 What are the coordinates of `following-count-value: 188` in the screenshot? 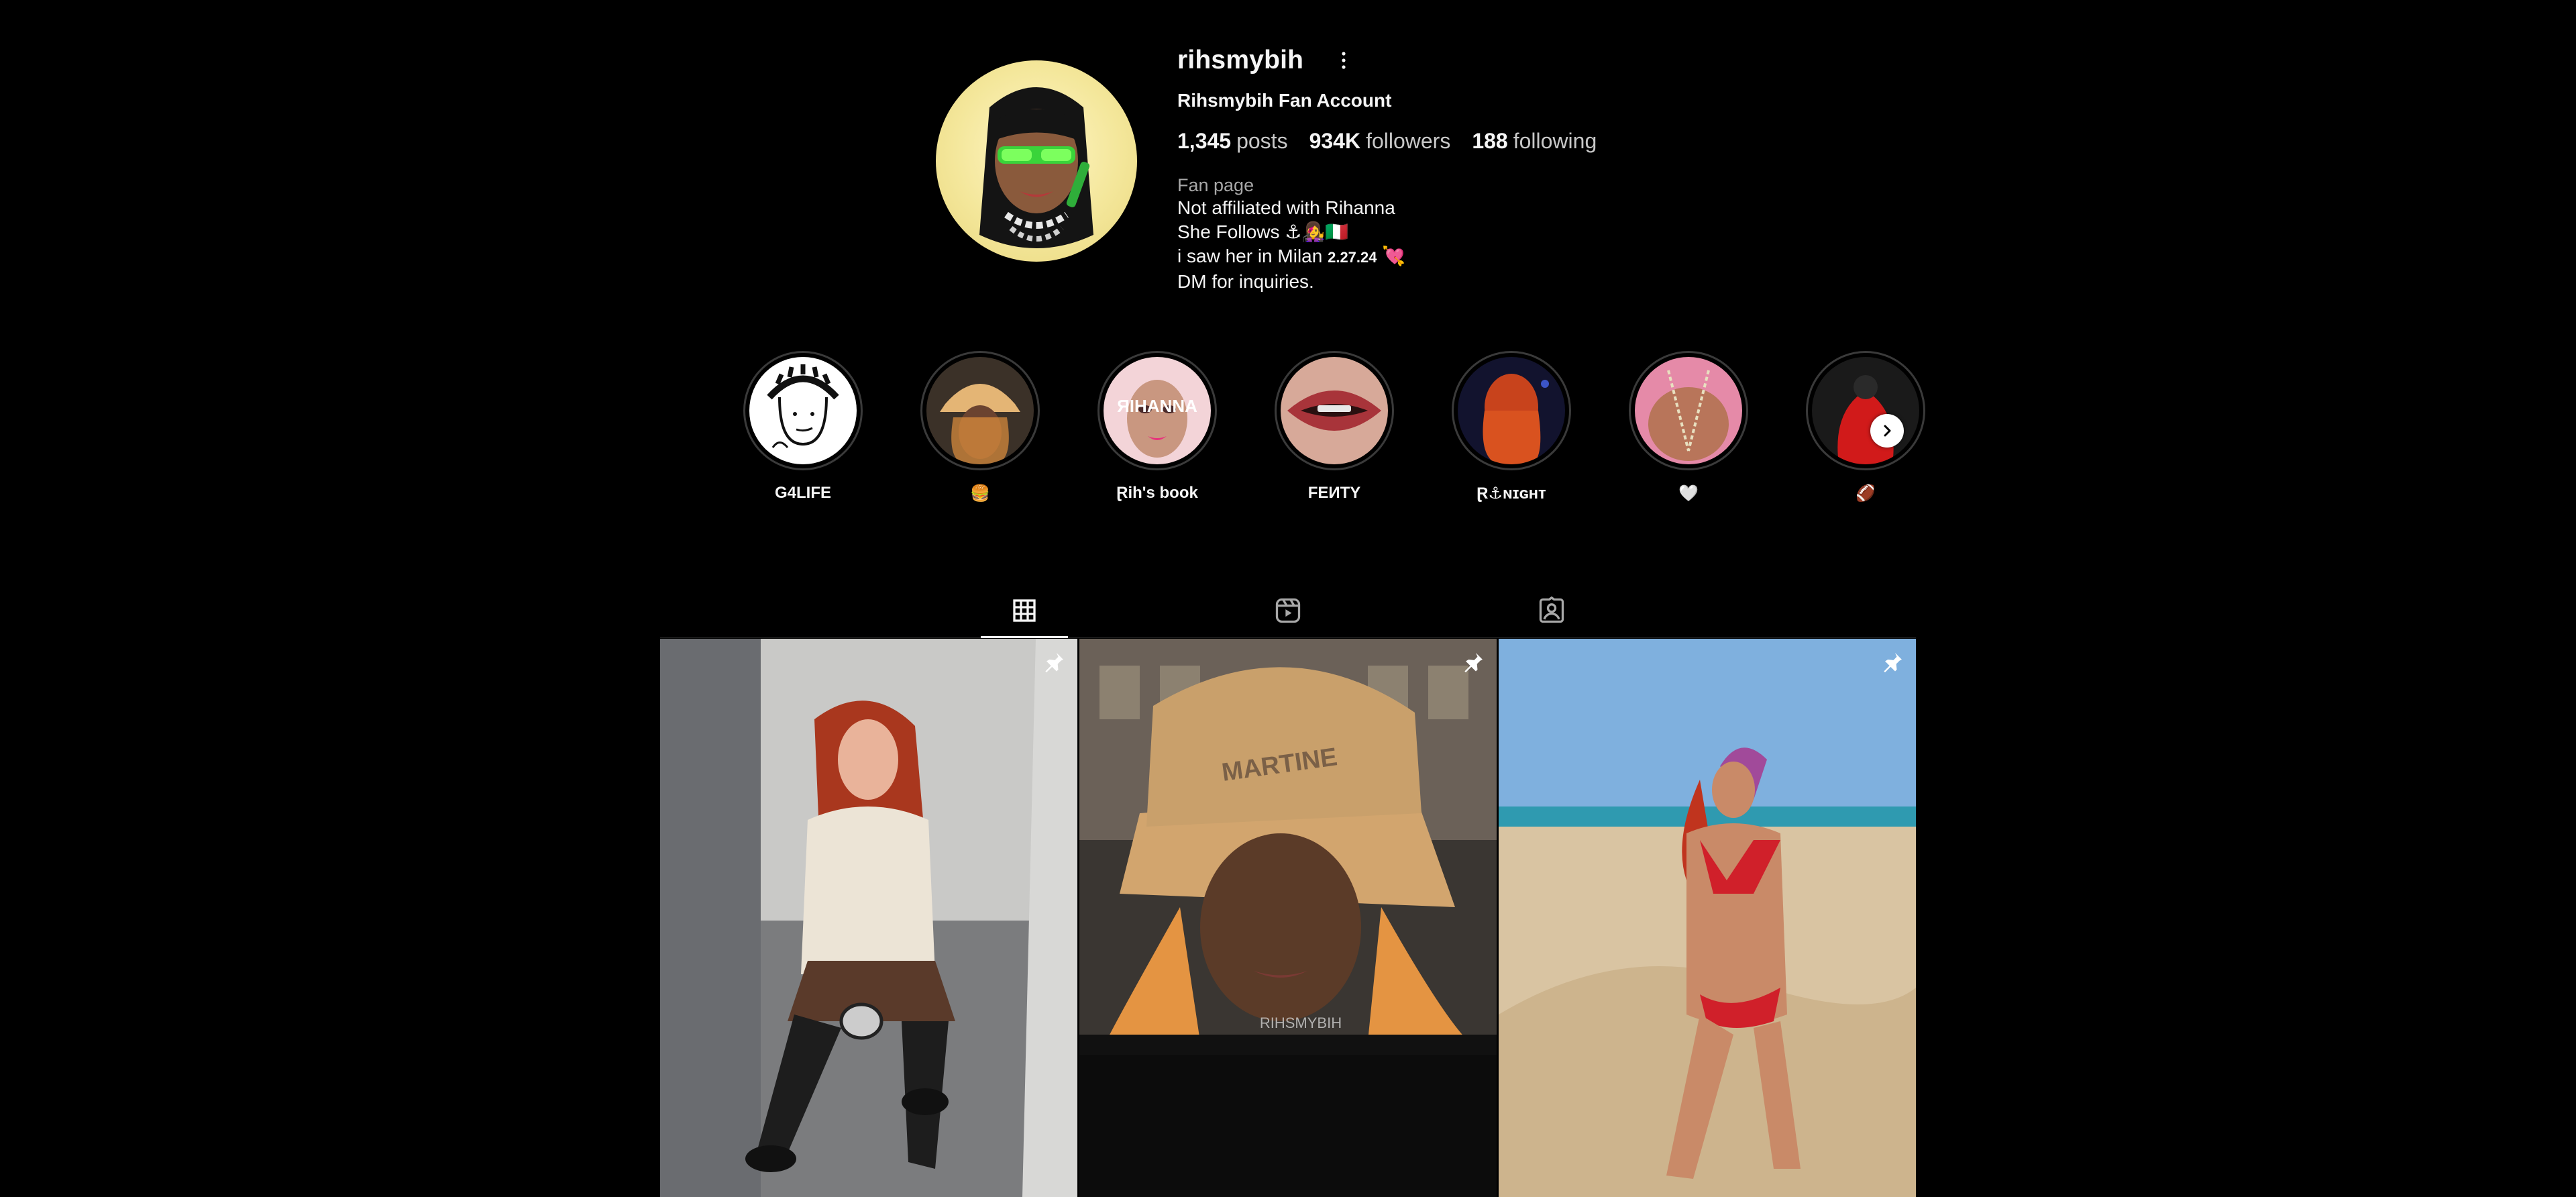 It's located at (1490, 141).